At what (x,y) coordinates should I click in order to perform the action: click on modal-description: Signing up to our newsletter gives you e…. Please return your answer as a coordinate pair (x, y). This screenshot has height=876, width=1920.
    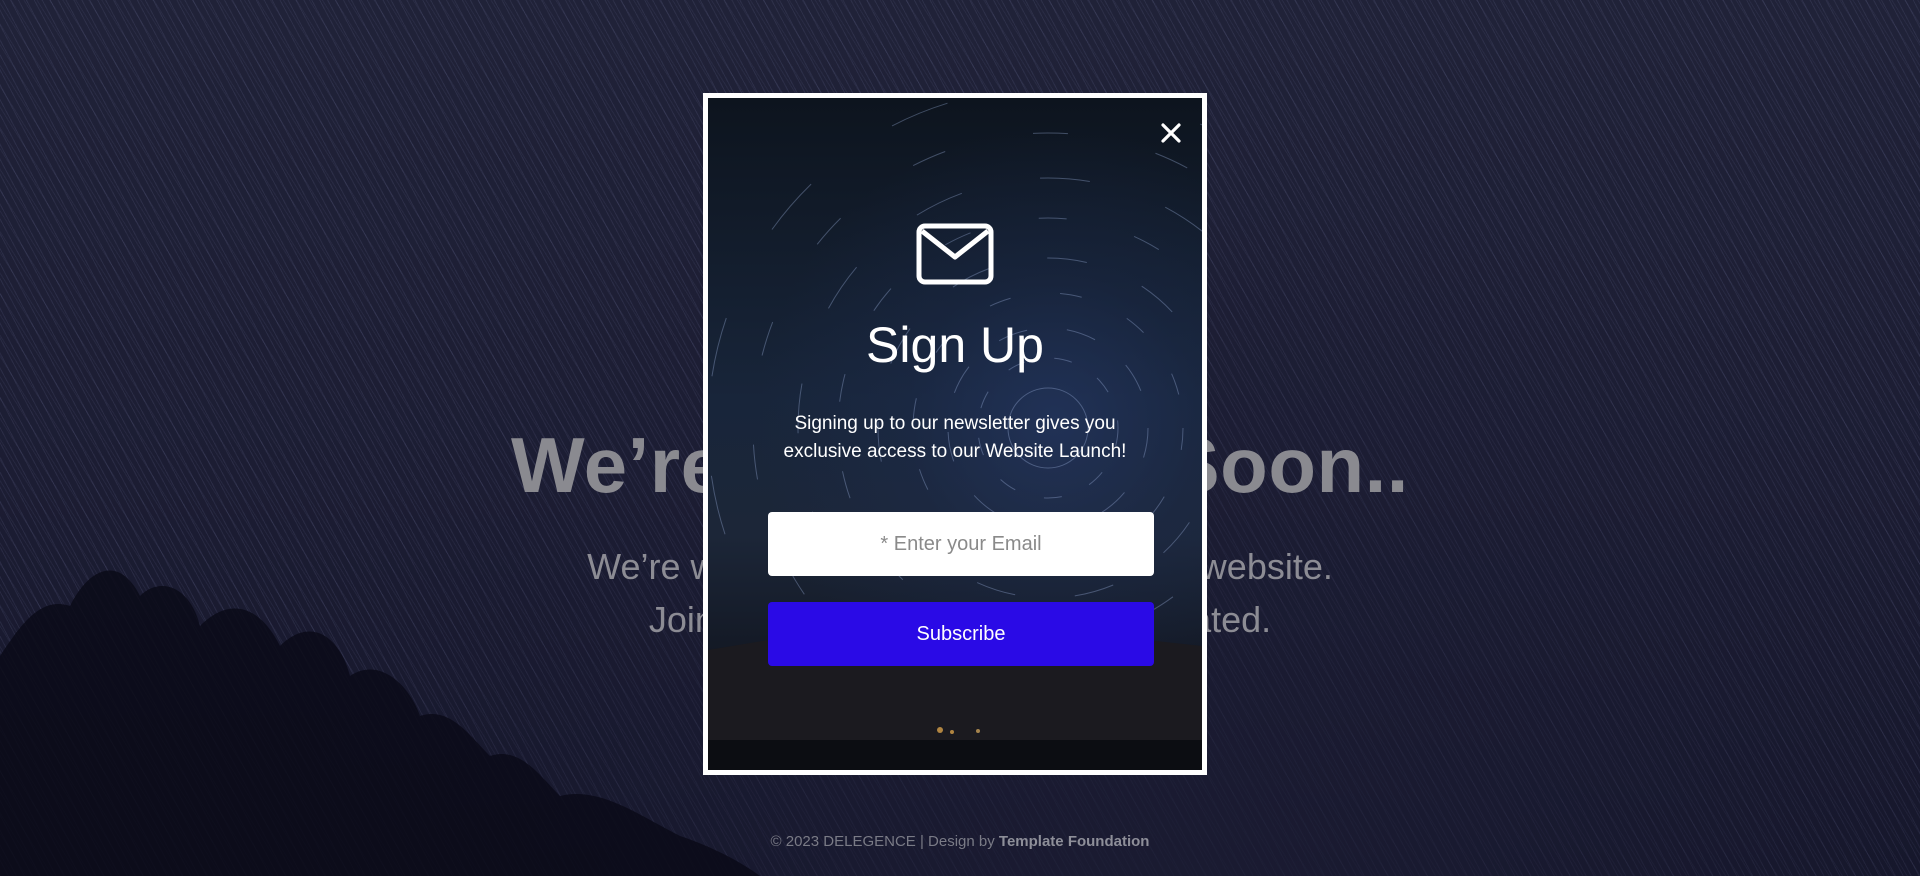
    Looking at the image, I should click on (955, 438).